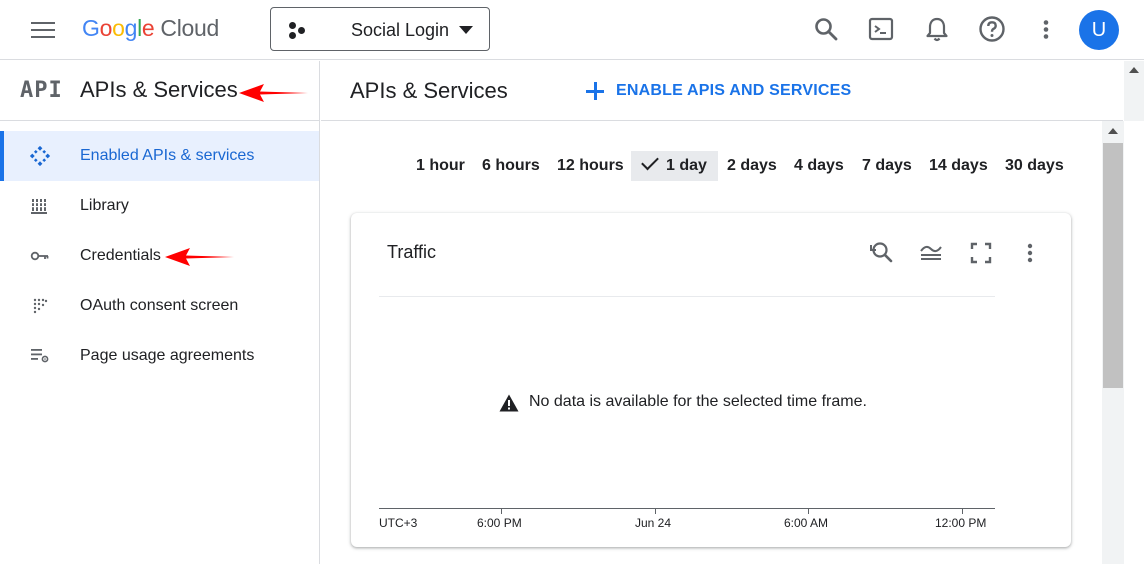  Describe the element at coordinates (299, 31) in the screenshot. I see `project-icon` at that location.